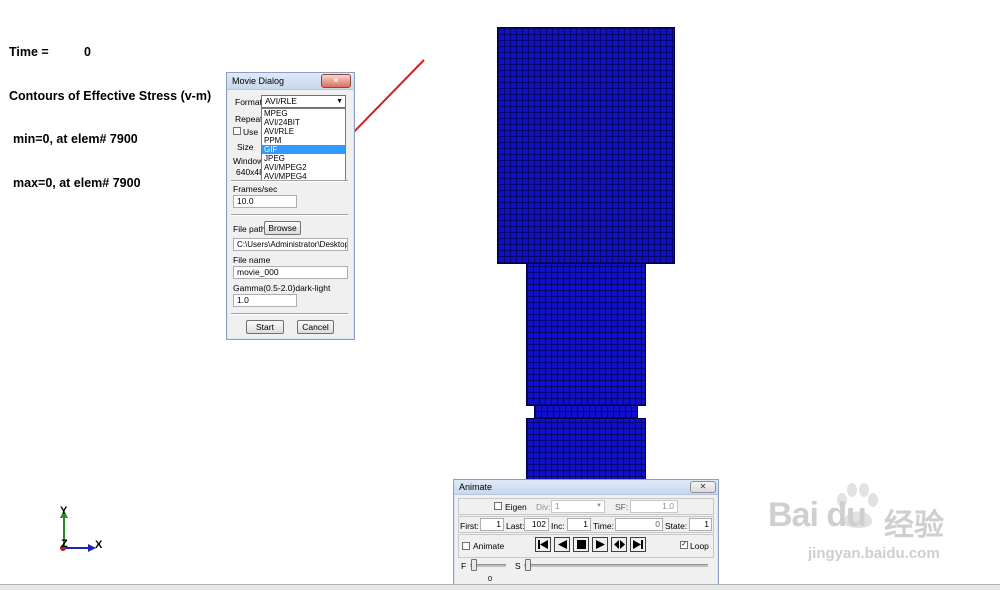  What do you see at coordinates (600, 544) in the screenshot?
I see `play-icon` at bounding box center [600, 544].